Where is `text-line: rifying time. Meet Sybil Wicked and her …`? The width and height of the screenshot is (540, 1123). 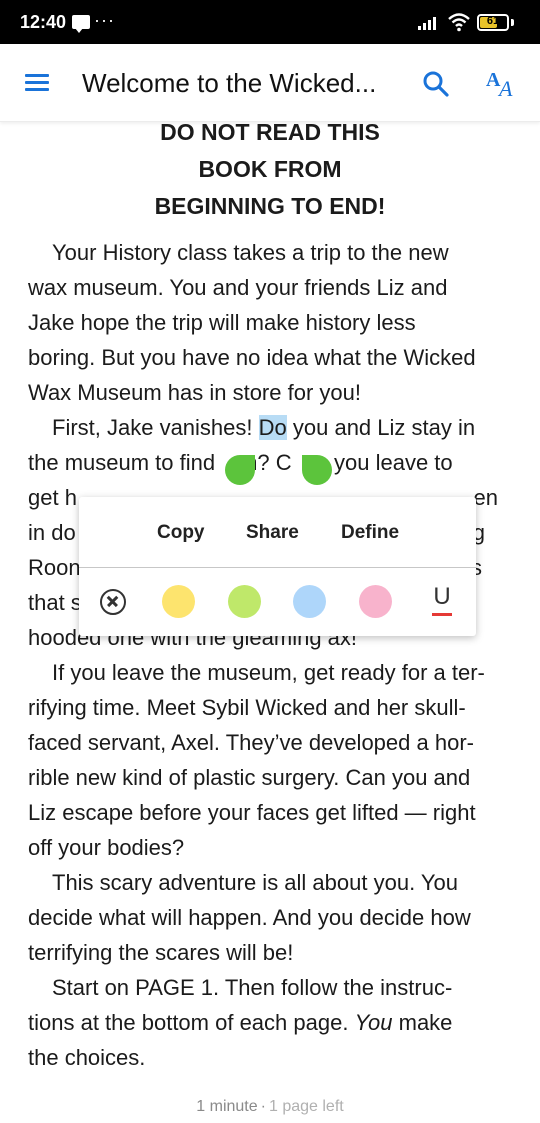
text-line: rifying time. Meet Sybil Wicked and her … is located at coordinates (247, 707).